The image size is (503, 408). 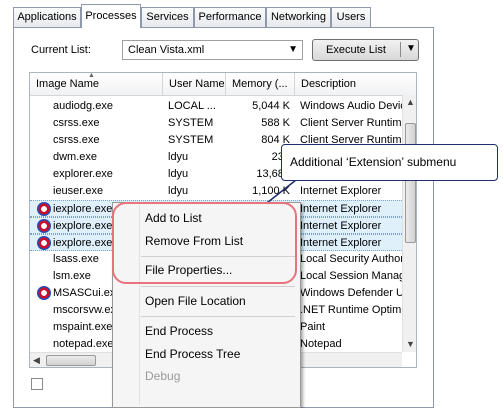 I want to click on tab-users: Users, so click(x=351, y=17).